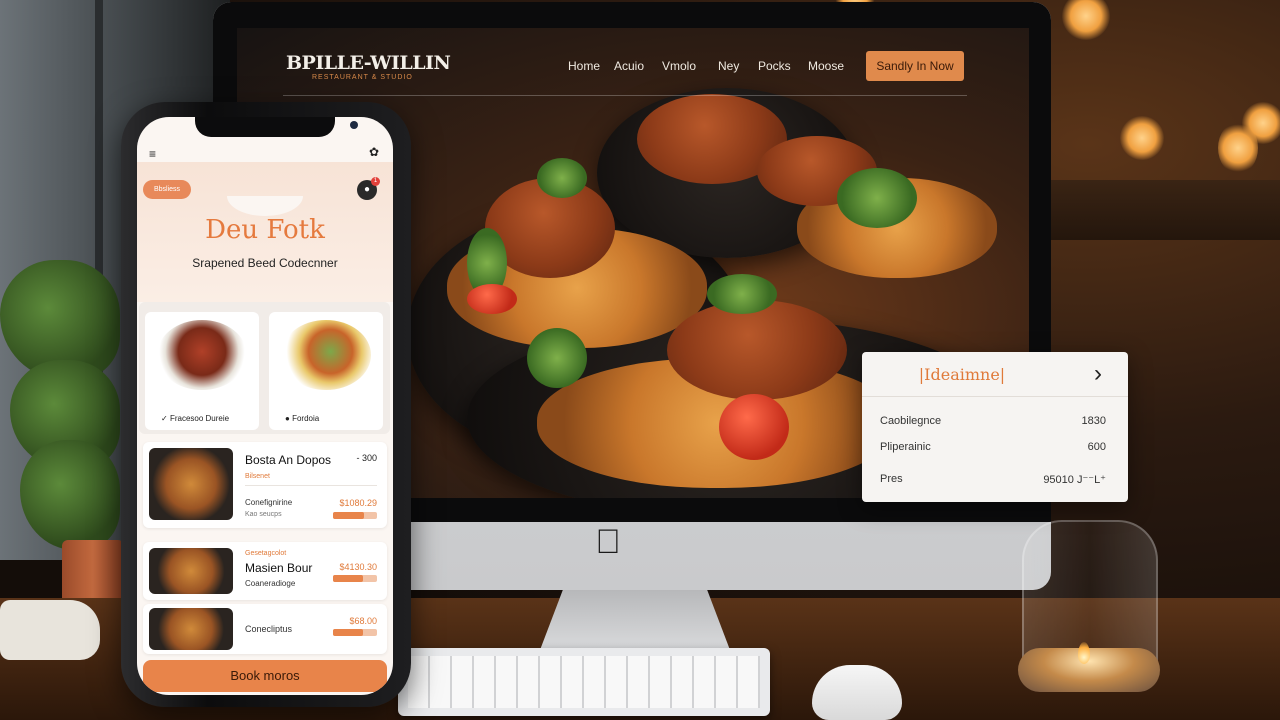 This screenshot has height=720, width=1280. Describe the element at coordinates (915, 66) in the screenshot. I see `sign-in-button: Sandly In Now` at that location.